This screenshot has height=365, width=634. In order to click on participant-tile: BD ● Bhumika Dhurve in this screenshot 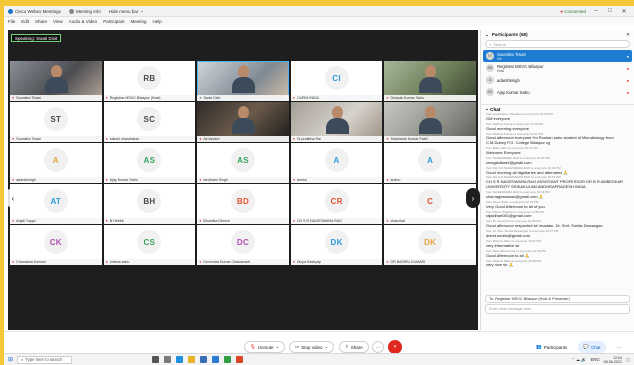, I will do `click(243, 204)`.